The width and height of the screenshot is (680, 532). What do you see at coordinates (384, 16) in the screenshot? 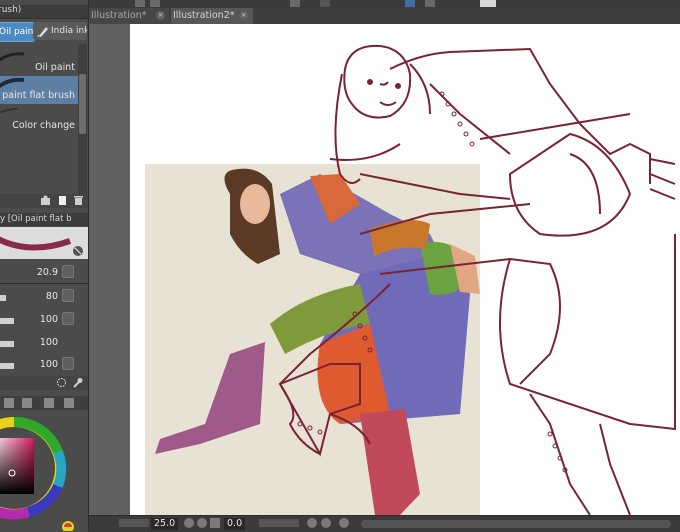
I see `document-tabs: Illustration* × Illustration2* ×` at bounding box center [384, 16].